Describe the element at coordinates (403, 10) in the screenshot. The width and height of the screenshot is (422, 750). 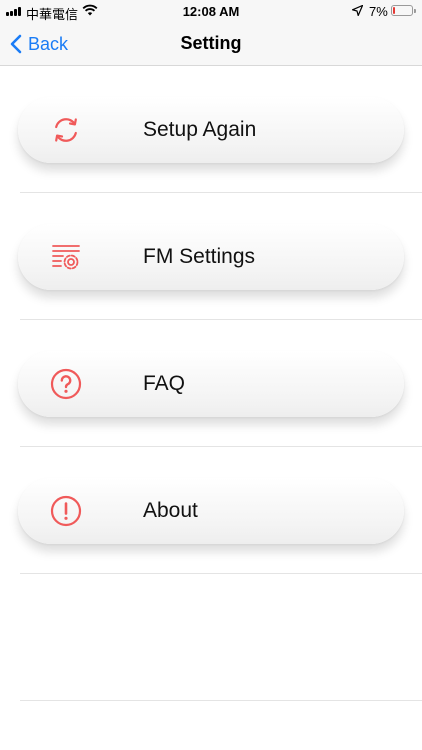
I see `battery-icon` at that location.